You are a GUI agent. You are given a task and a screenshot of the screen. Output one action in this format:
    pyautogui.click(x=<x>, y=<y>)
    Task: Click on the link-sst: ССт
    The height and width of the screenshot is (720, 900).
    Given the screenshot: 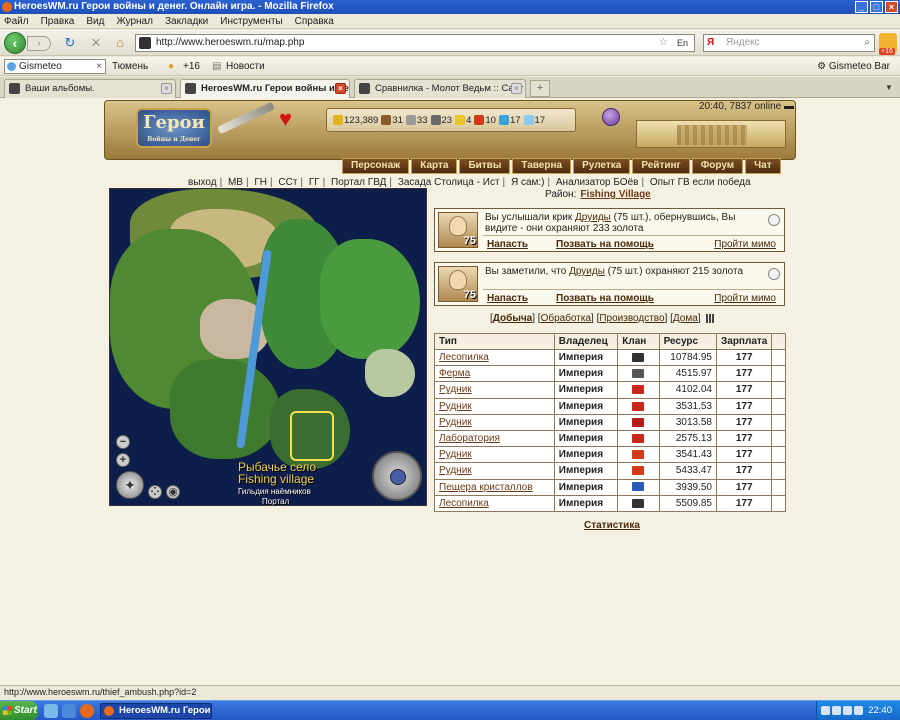 What is the action you would take?
    pyautogui.click(x=287, y=182)
    